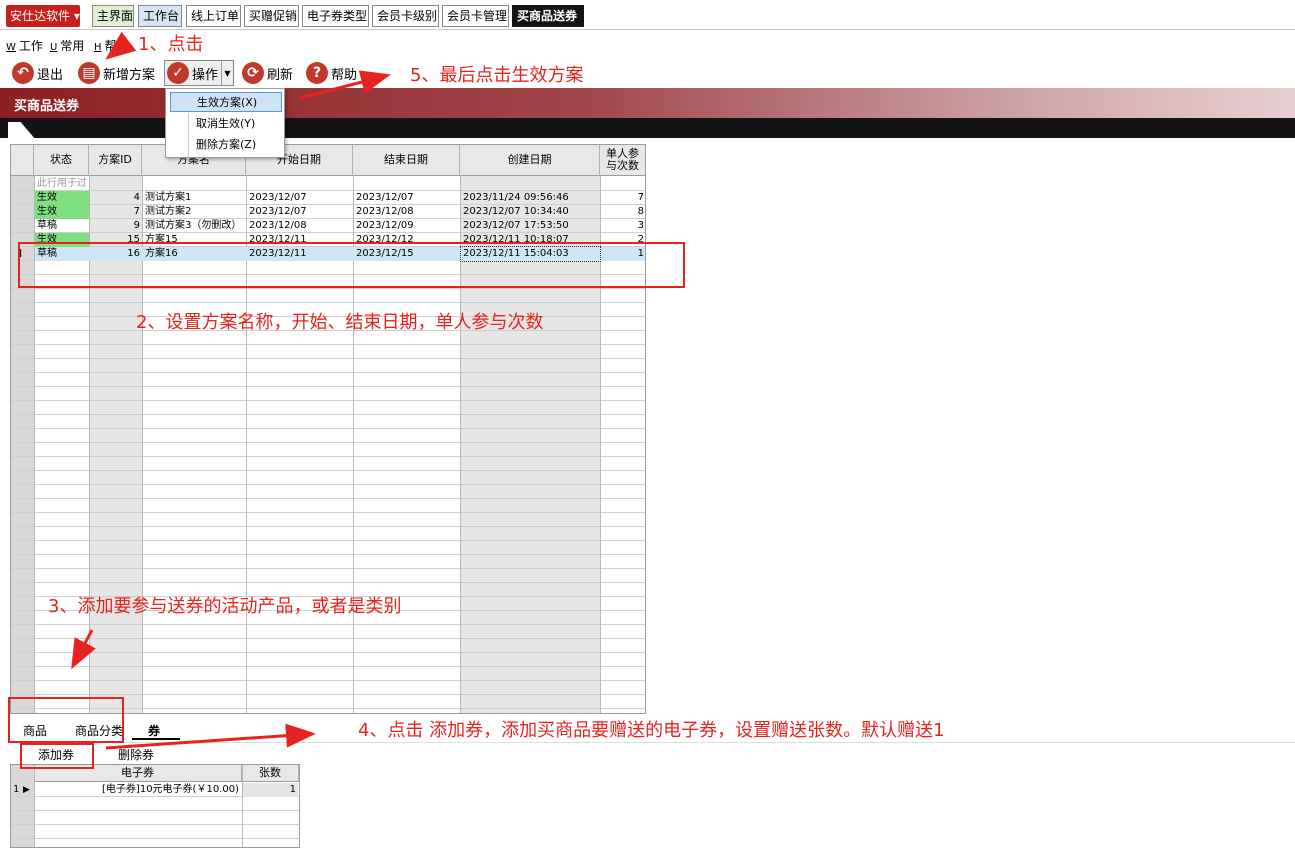  What do you see at coordinates (345, 85) in the screenshot?
I see `arrow-step5` at bounding box center [345, 85].